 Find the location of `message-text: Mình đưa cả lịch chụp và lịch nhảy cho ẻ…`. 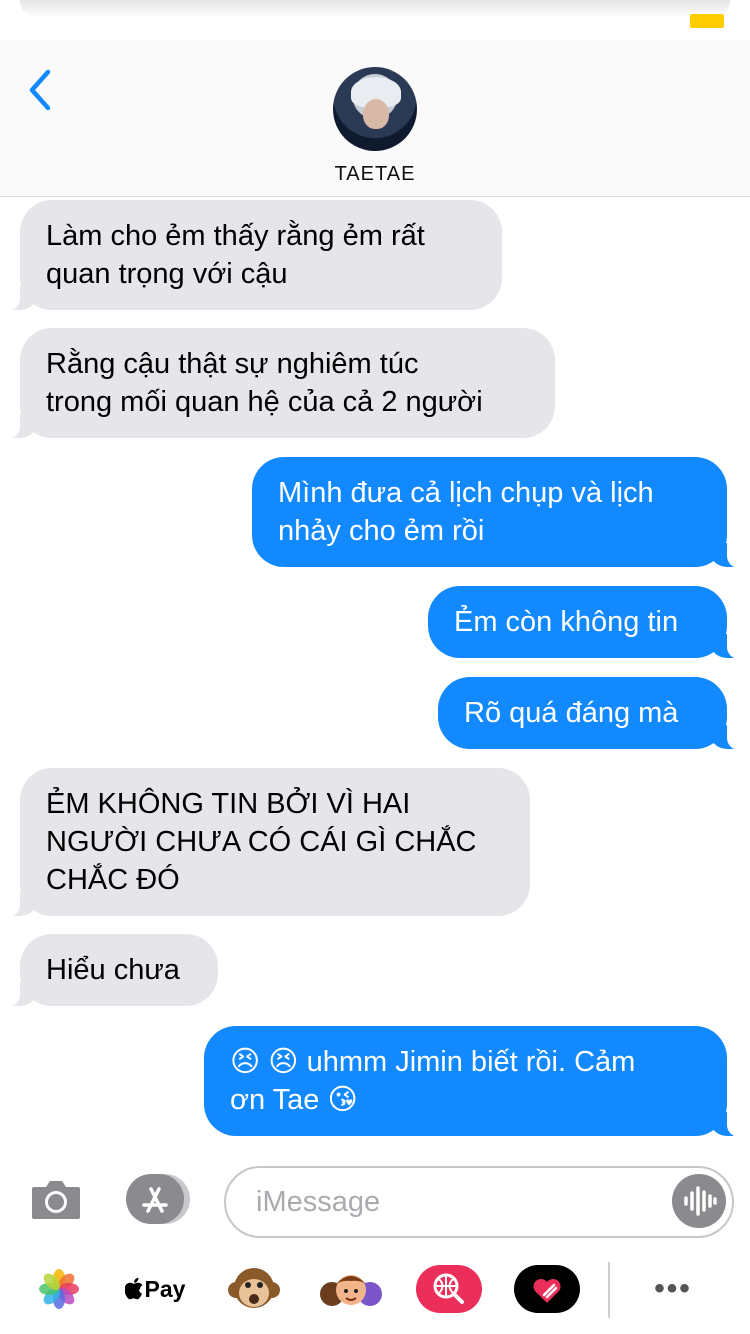

message-text: Mình đưa cả lịch chụp và lịch nhảy cho ẻ… is located at coordinates (466, 512).